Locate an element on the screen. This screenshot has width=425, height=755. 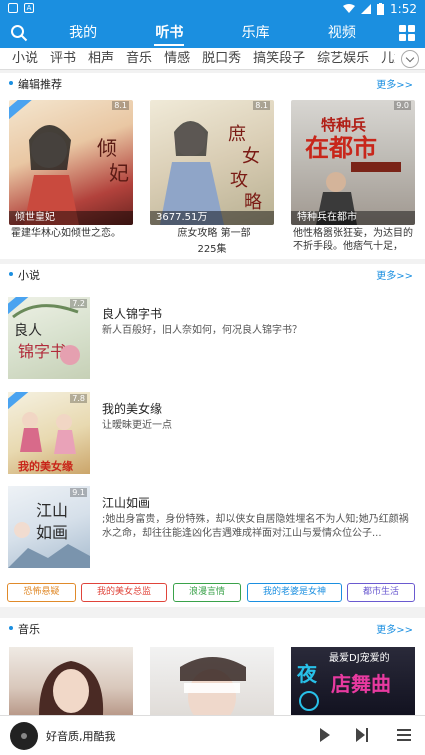
category-item: 情感 is located at coordinates (177, 58).